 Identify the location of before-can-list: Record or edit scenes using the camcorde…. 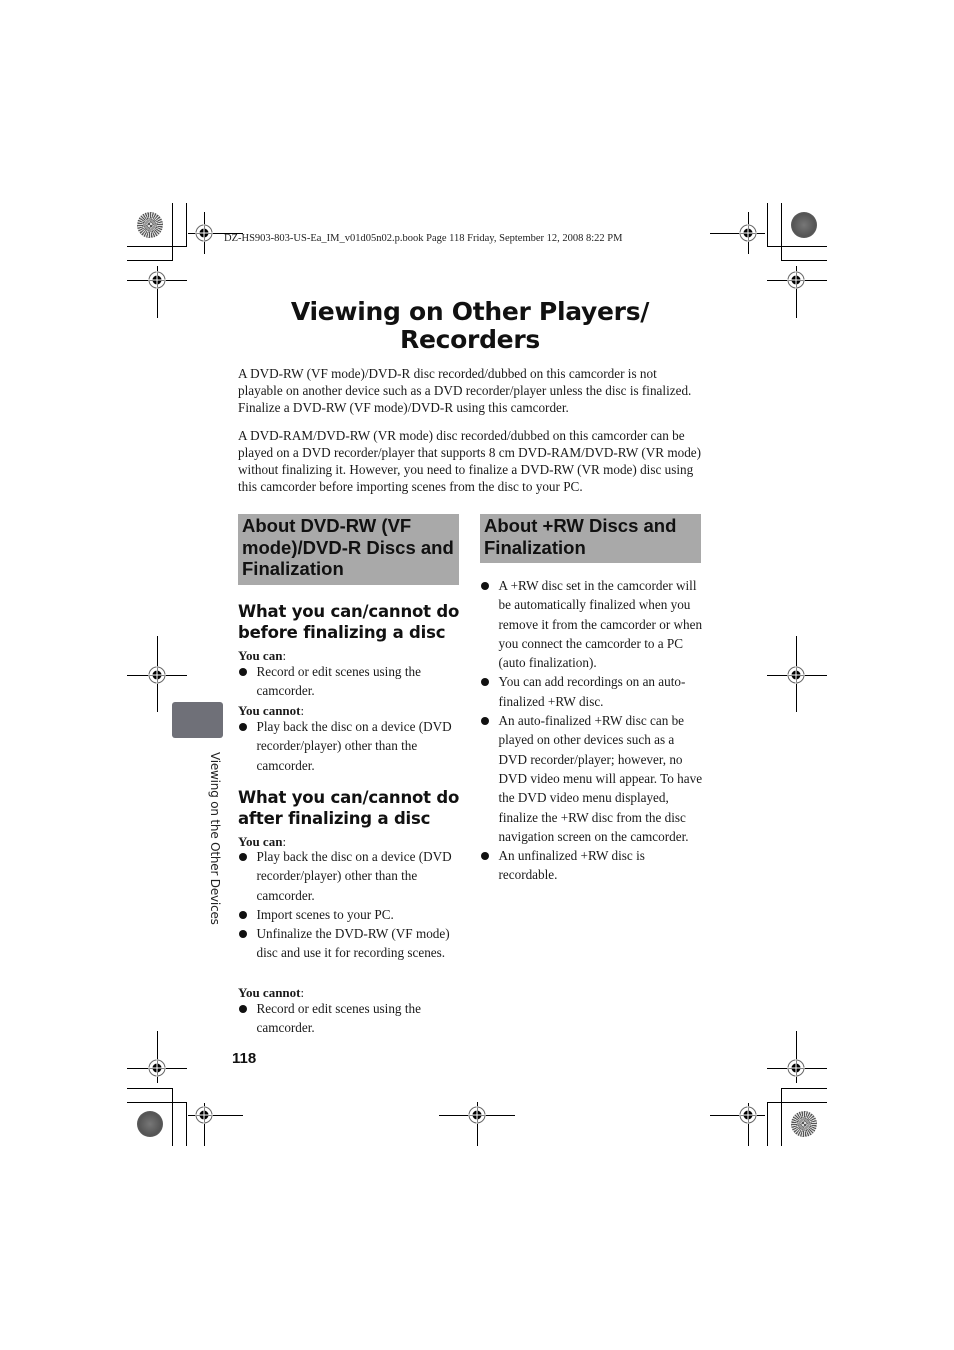
(350, 681).